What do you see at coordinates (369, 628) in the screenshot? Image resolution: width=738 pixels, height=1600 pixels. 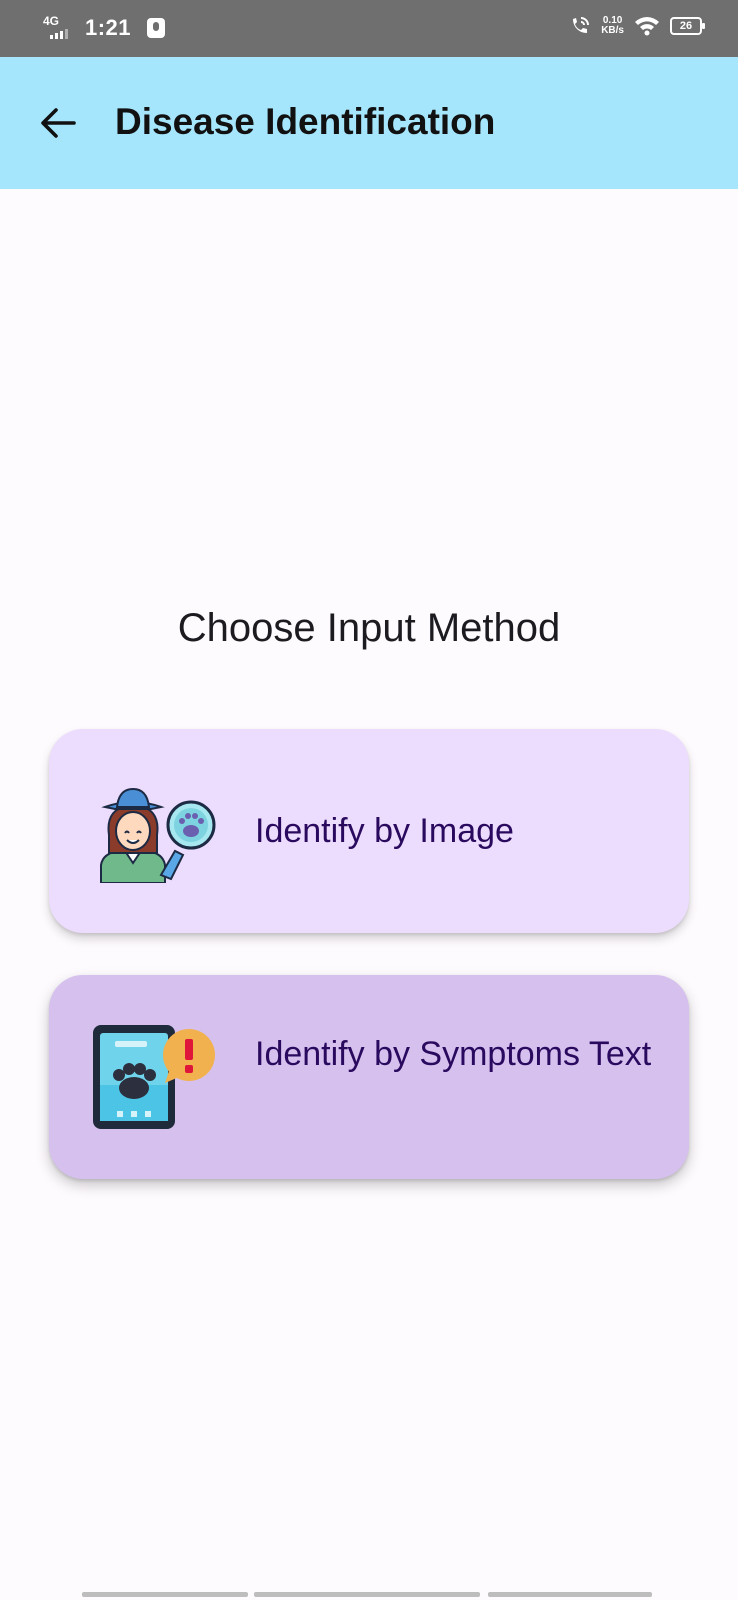 I see `choose-input-heading: Choose Input Method` at bounding box center [369, 628].